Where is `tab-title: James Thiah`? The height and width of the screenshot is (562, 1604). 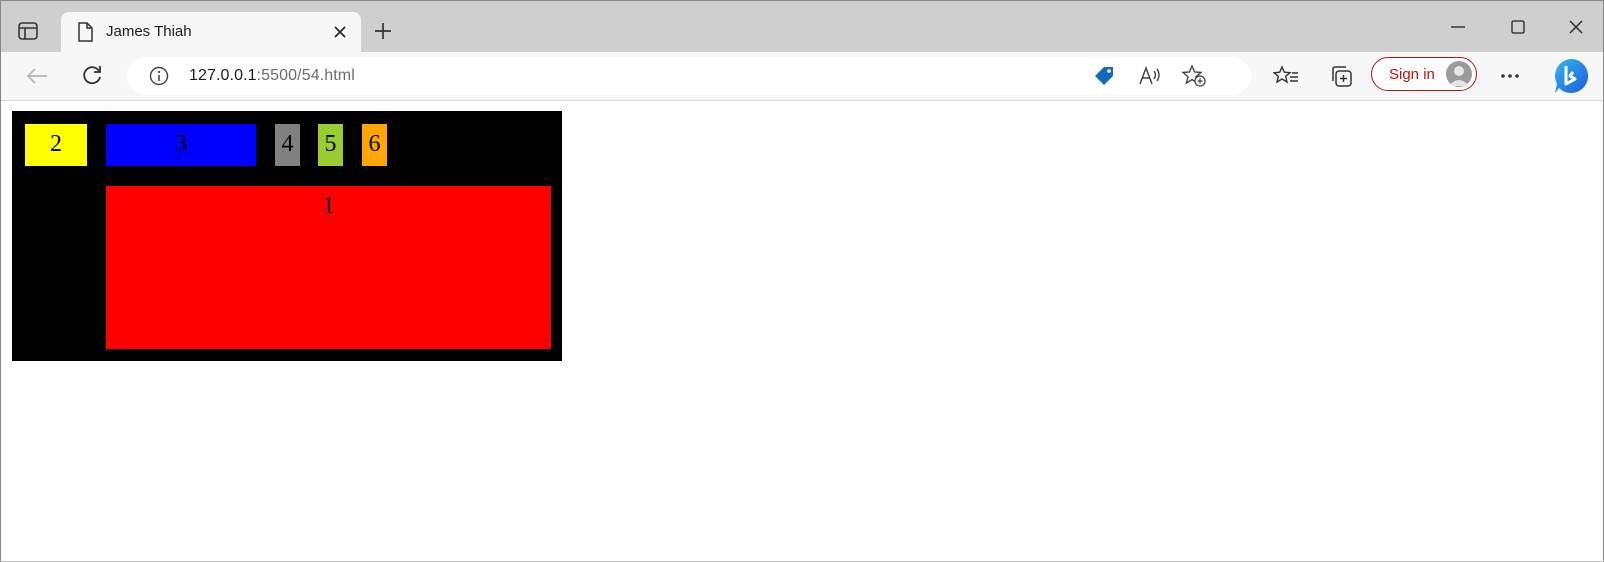
tab-title: James Thiah is located at coordinates (149, 31).